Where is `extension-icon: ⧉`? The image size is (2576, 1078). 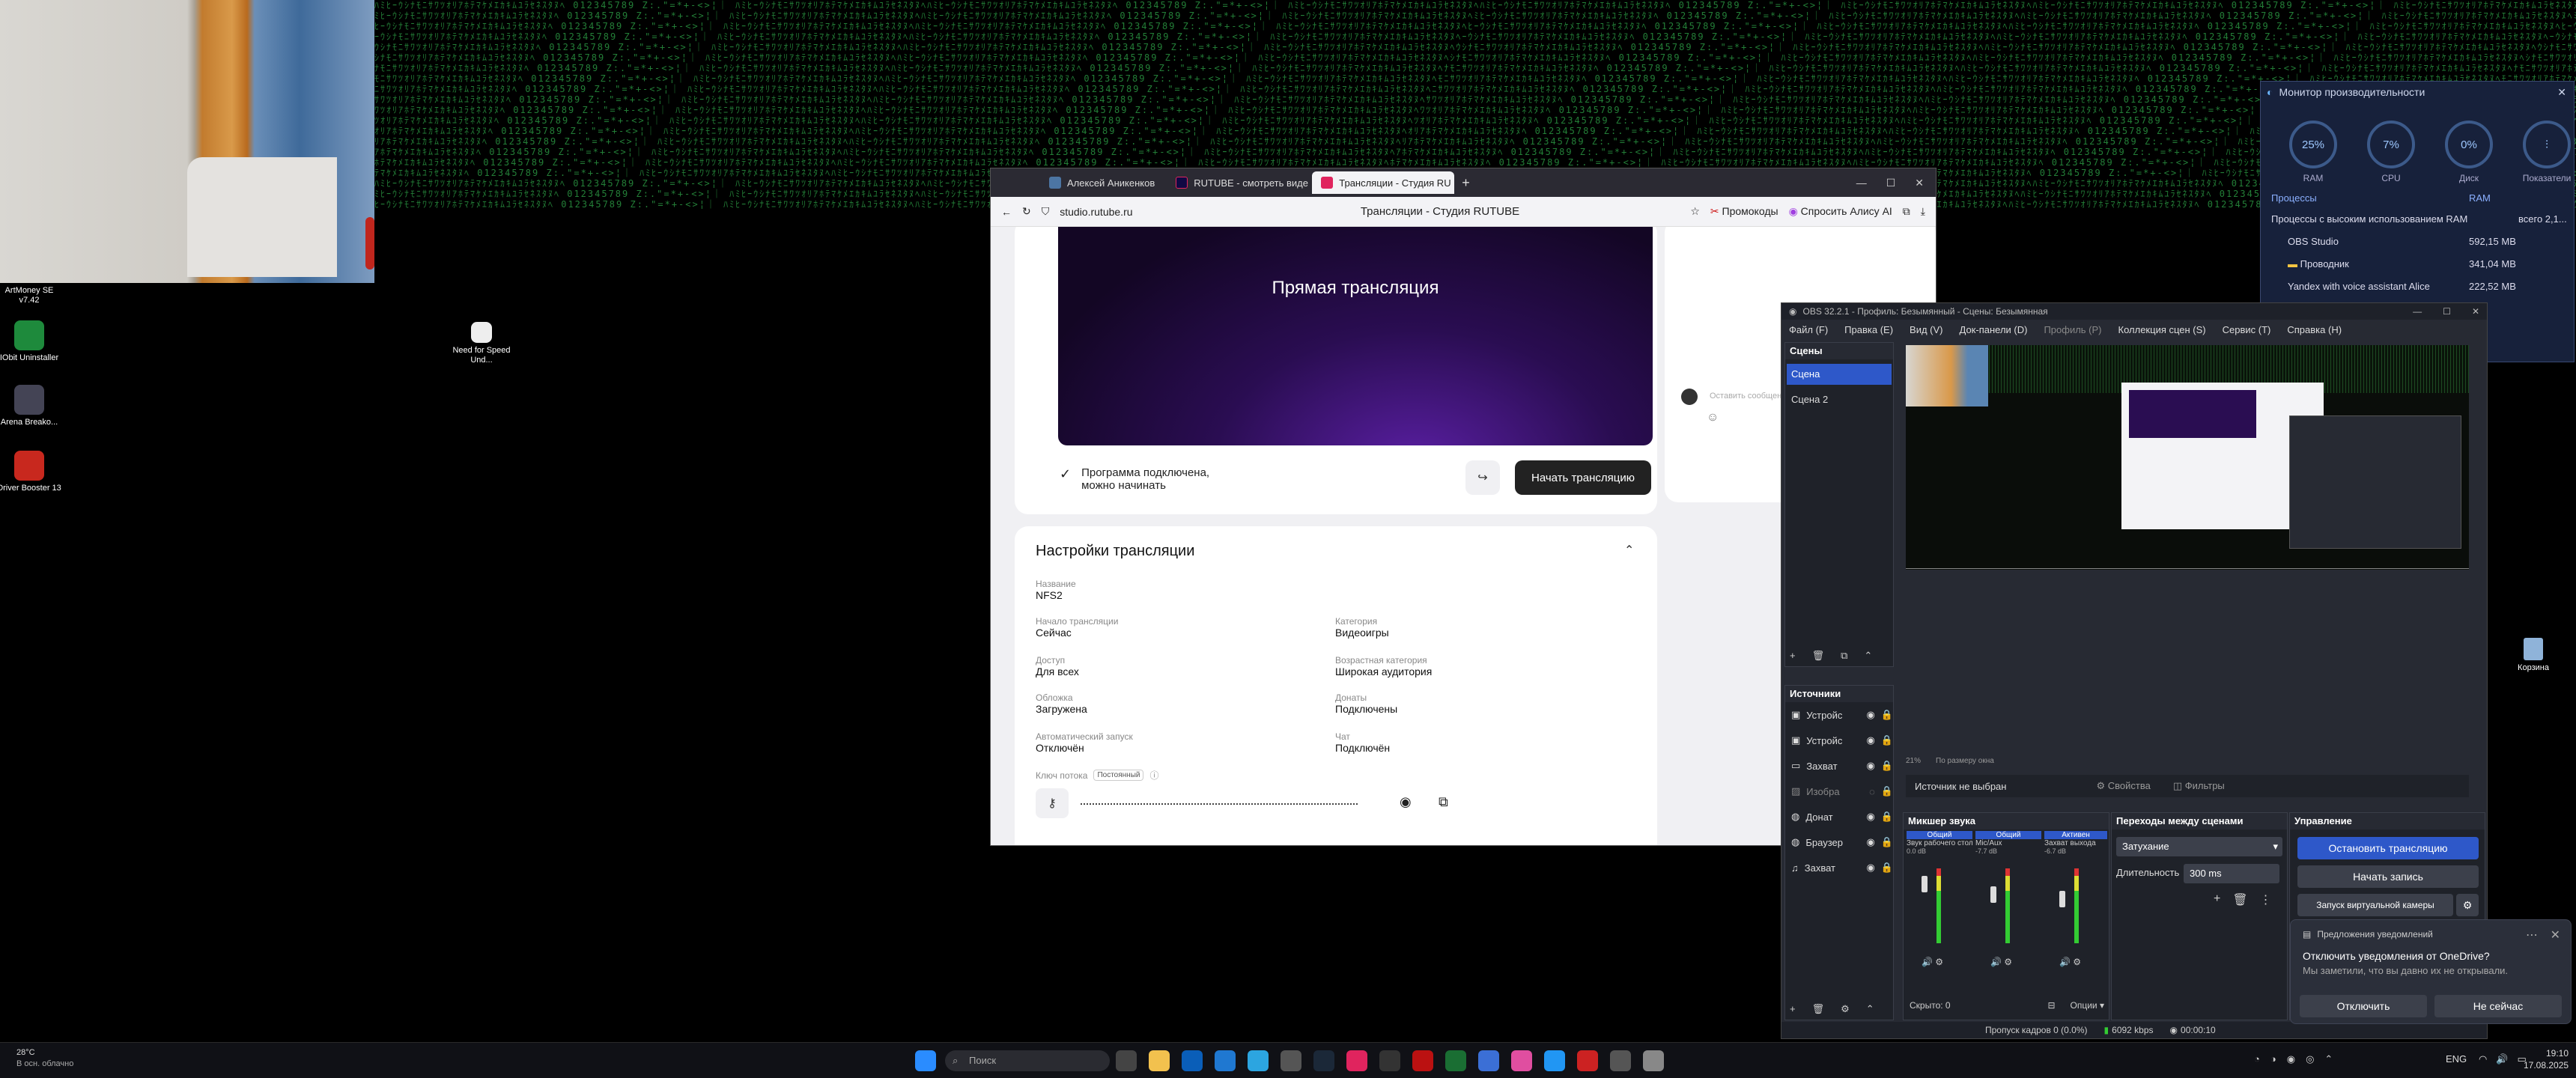
extension-icon: ⧉ is located at coordinates (1906, 211).